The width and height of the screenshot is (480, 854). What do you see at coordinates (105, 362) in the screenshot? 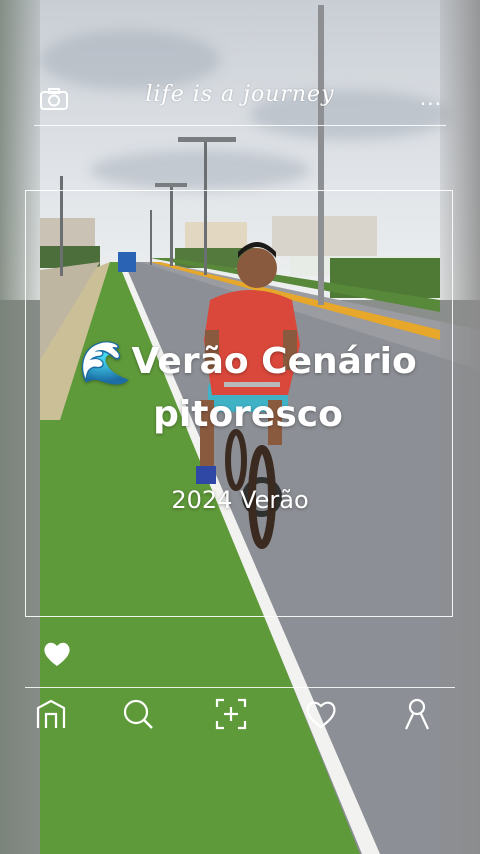
I see `wave-emoji: 🌊` at bounding box center [105, 362].